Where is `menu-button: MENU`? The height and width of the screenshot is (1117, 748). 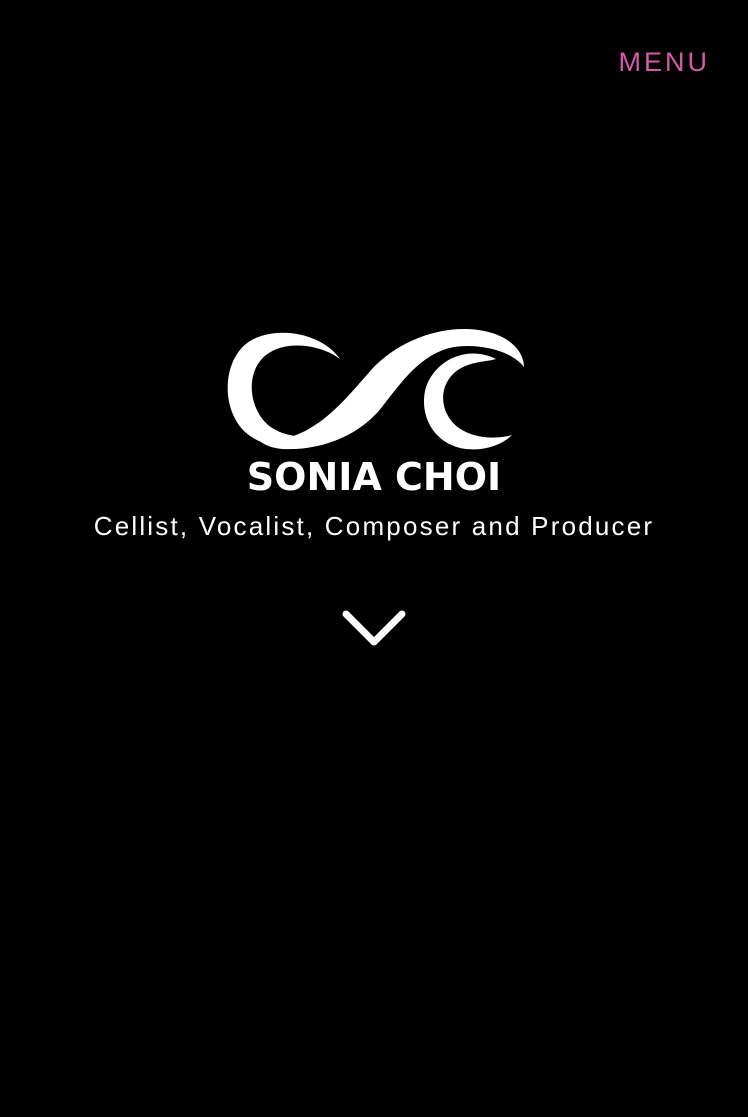
menu-button: MENU is located at coordinates (665, 62).